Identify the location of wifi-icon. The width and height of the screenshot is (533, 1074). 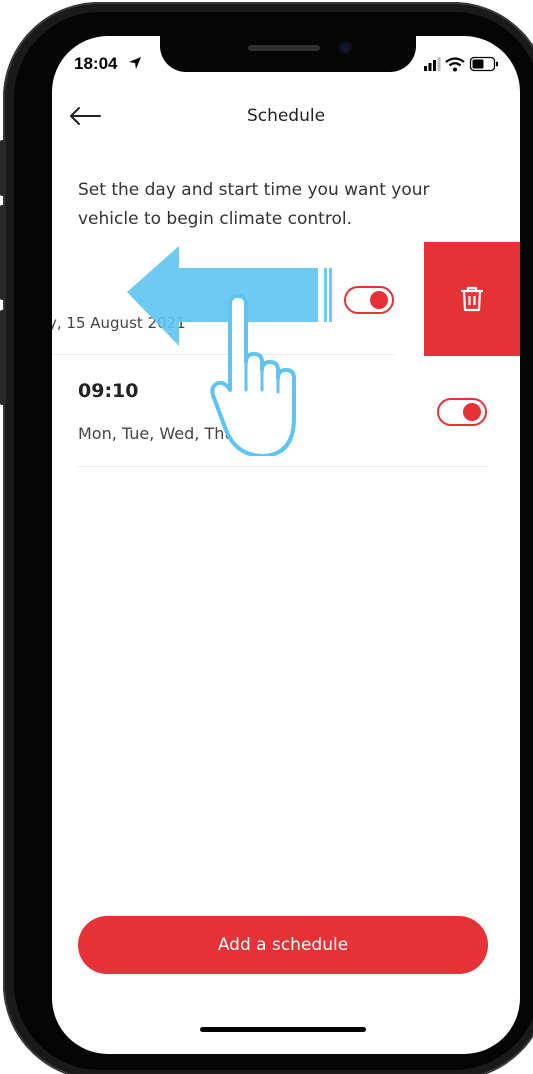
(455, 64).